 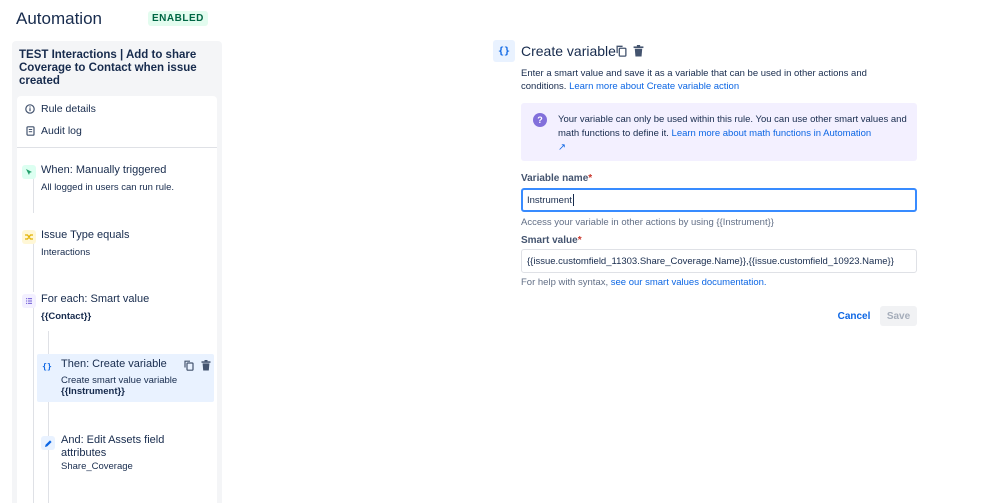 What do you see at coordinates (549, 200) in the screenshot?
I see `variable-name-value: Instrument` at bounding box center [549, 200].